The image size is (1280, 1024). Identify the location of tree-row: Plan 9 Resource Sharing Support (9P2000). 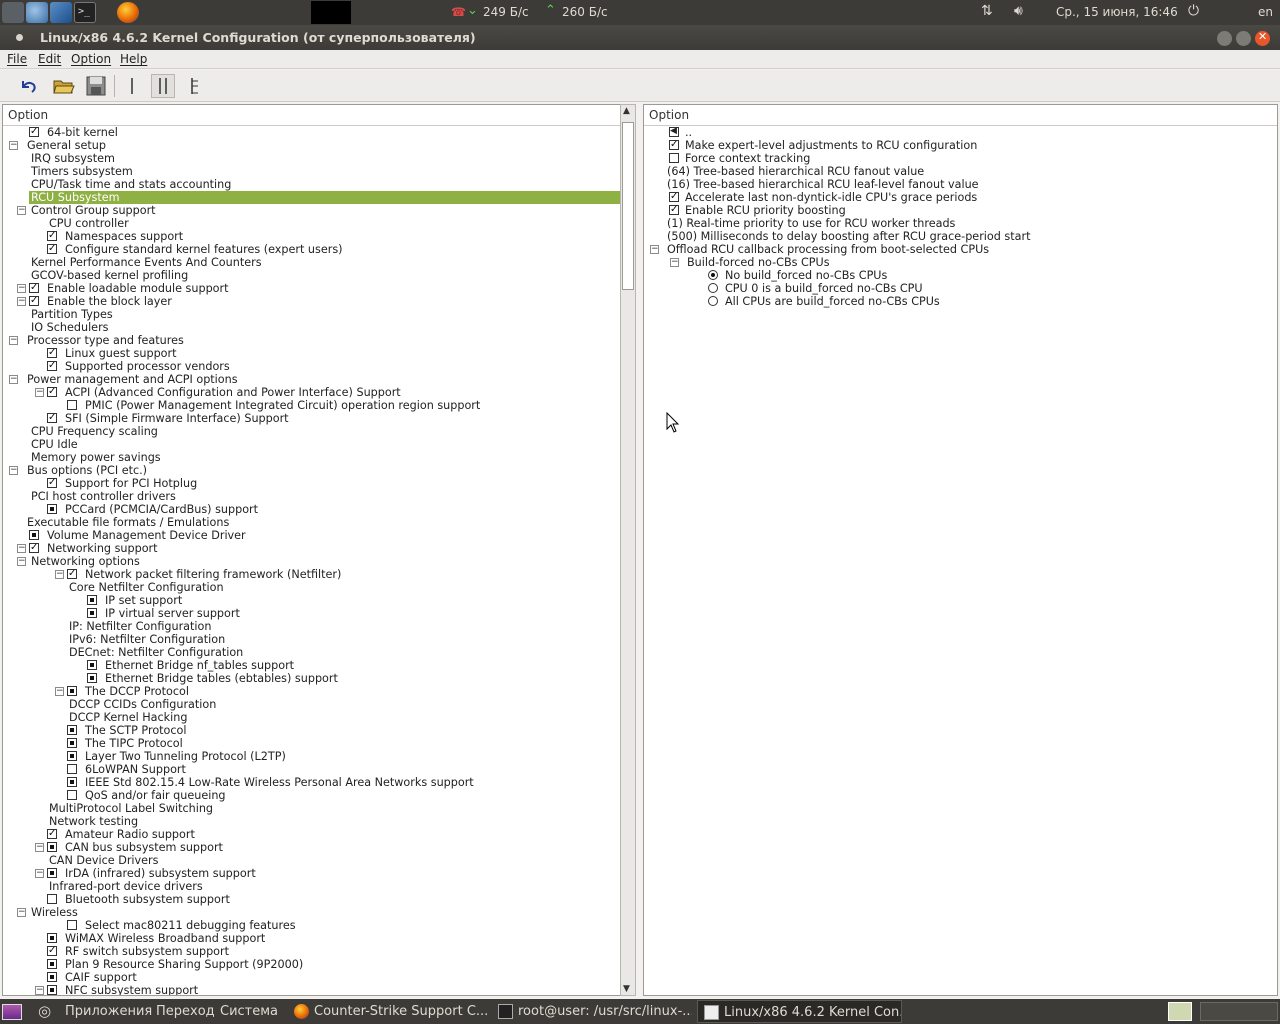
(312, 964).